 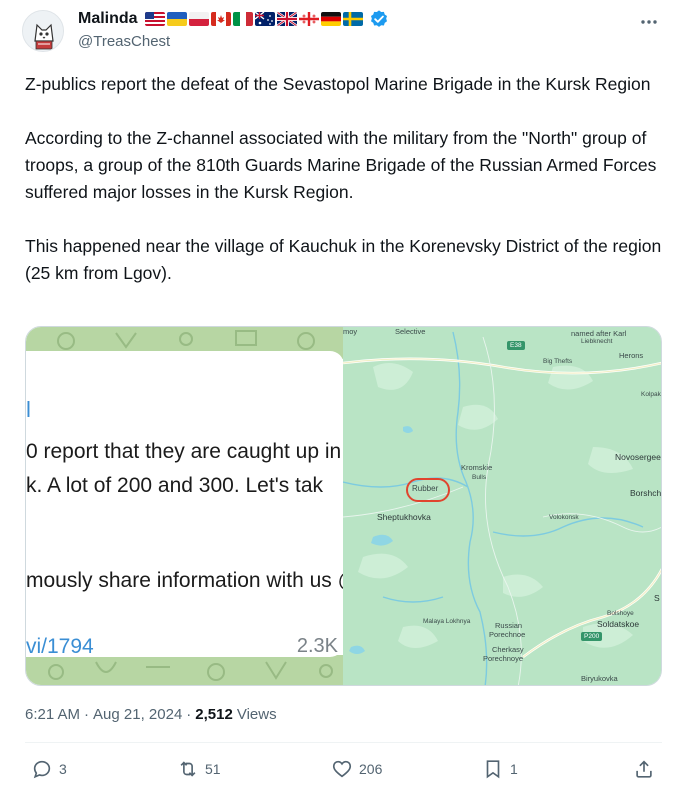 I want to click on map-label: Volokonsk, so click(x=564, y=517).